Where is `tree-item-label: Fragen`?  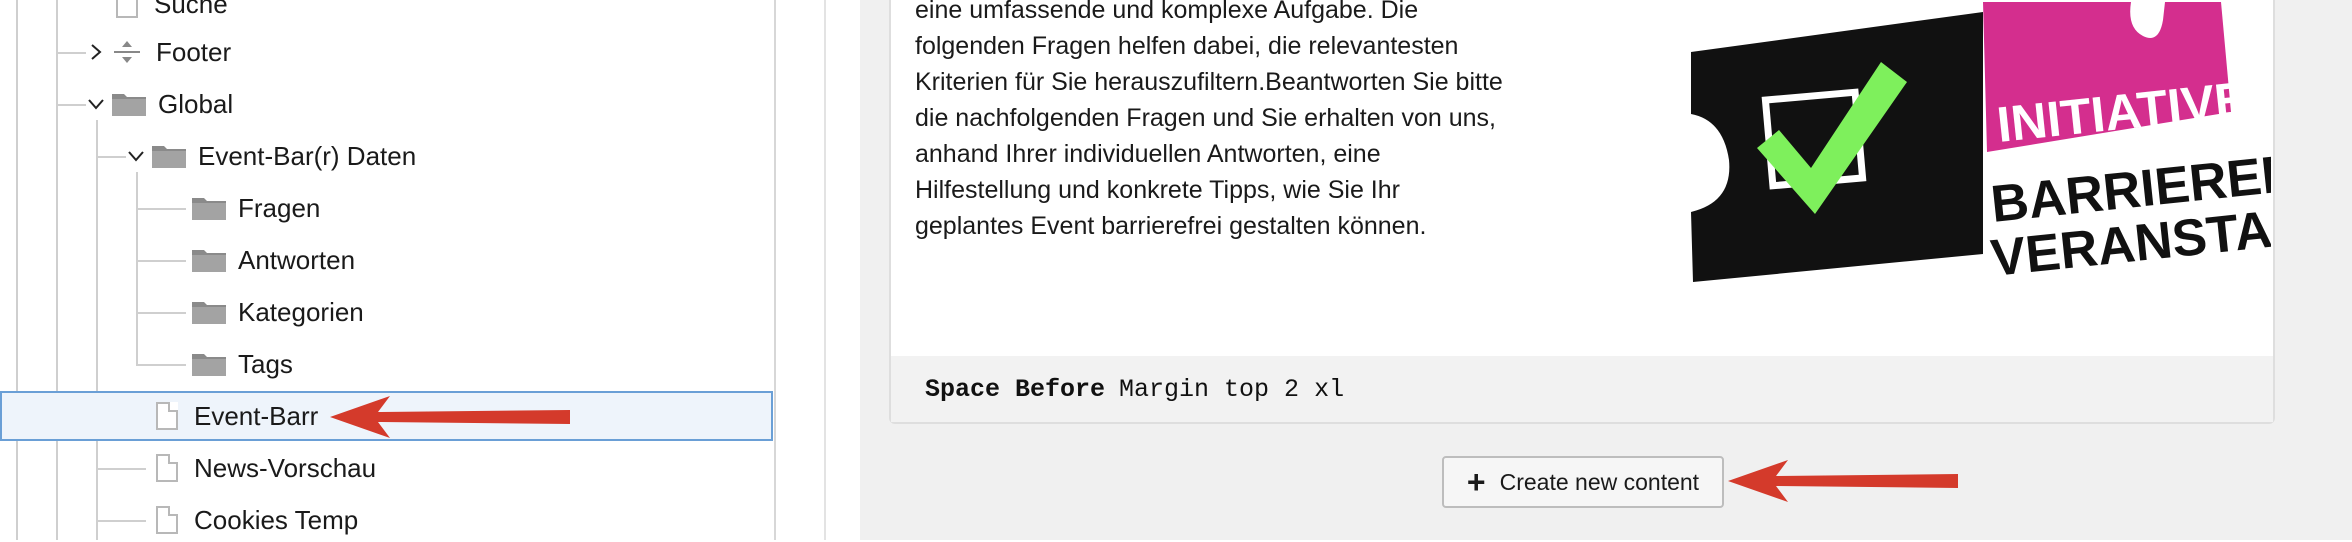
tree-item-label: Fragen is located at coordinates (279, 207).